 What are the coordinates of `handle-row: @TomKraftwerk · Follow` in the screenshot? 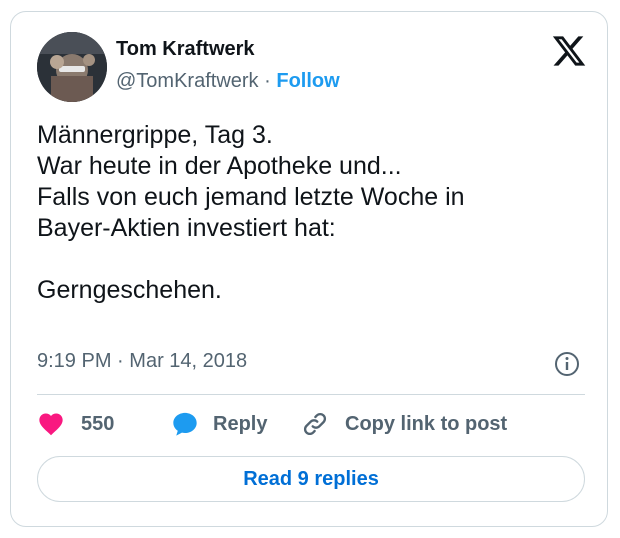 It's located at (228, 81).